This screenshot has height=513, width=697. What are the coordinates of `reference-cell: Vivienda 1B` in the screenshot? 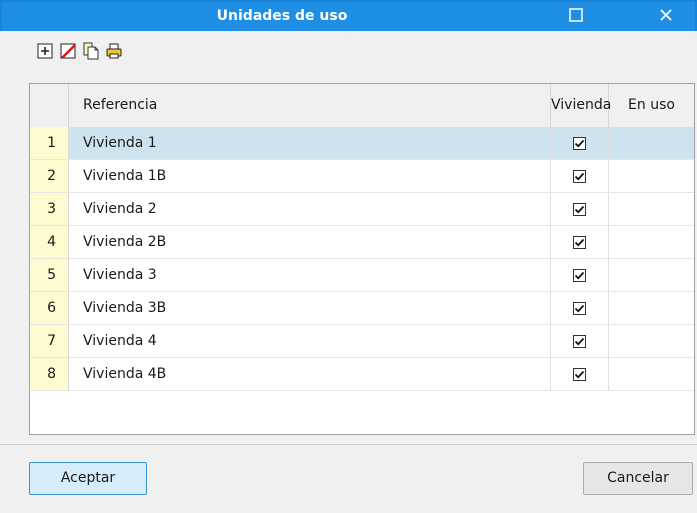 It's located at (310, 176).